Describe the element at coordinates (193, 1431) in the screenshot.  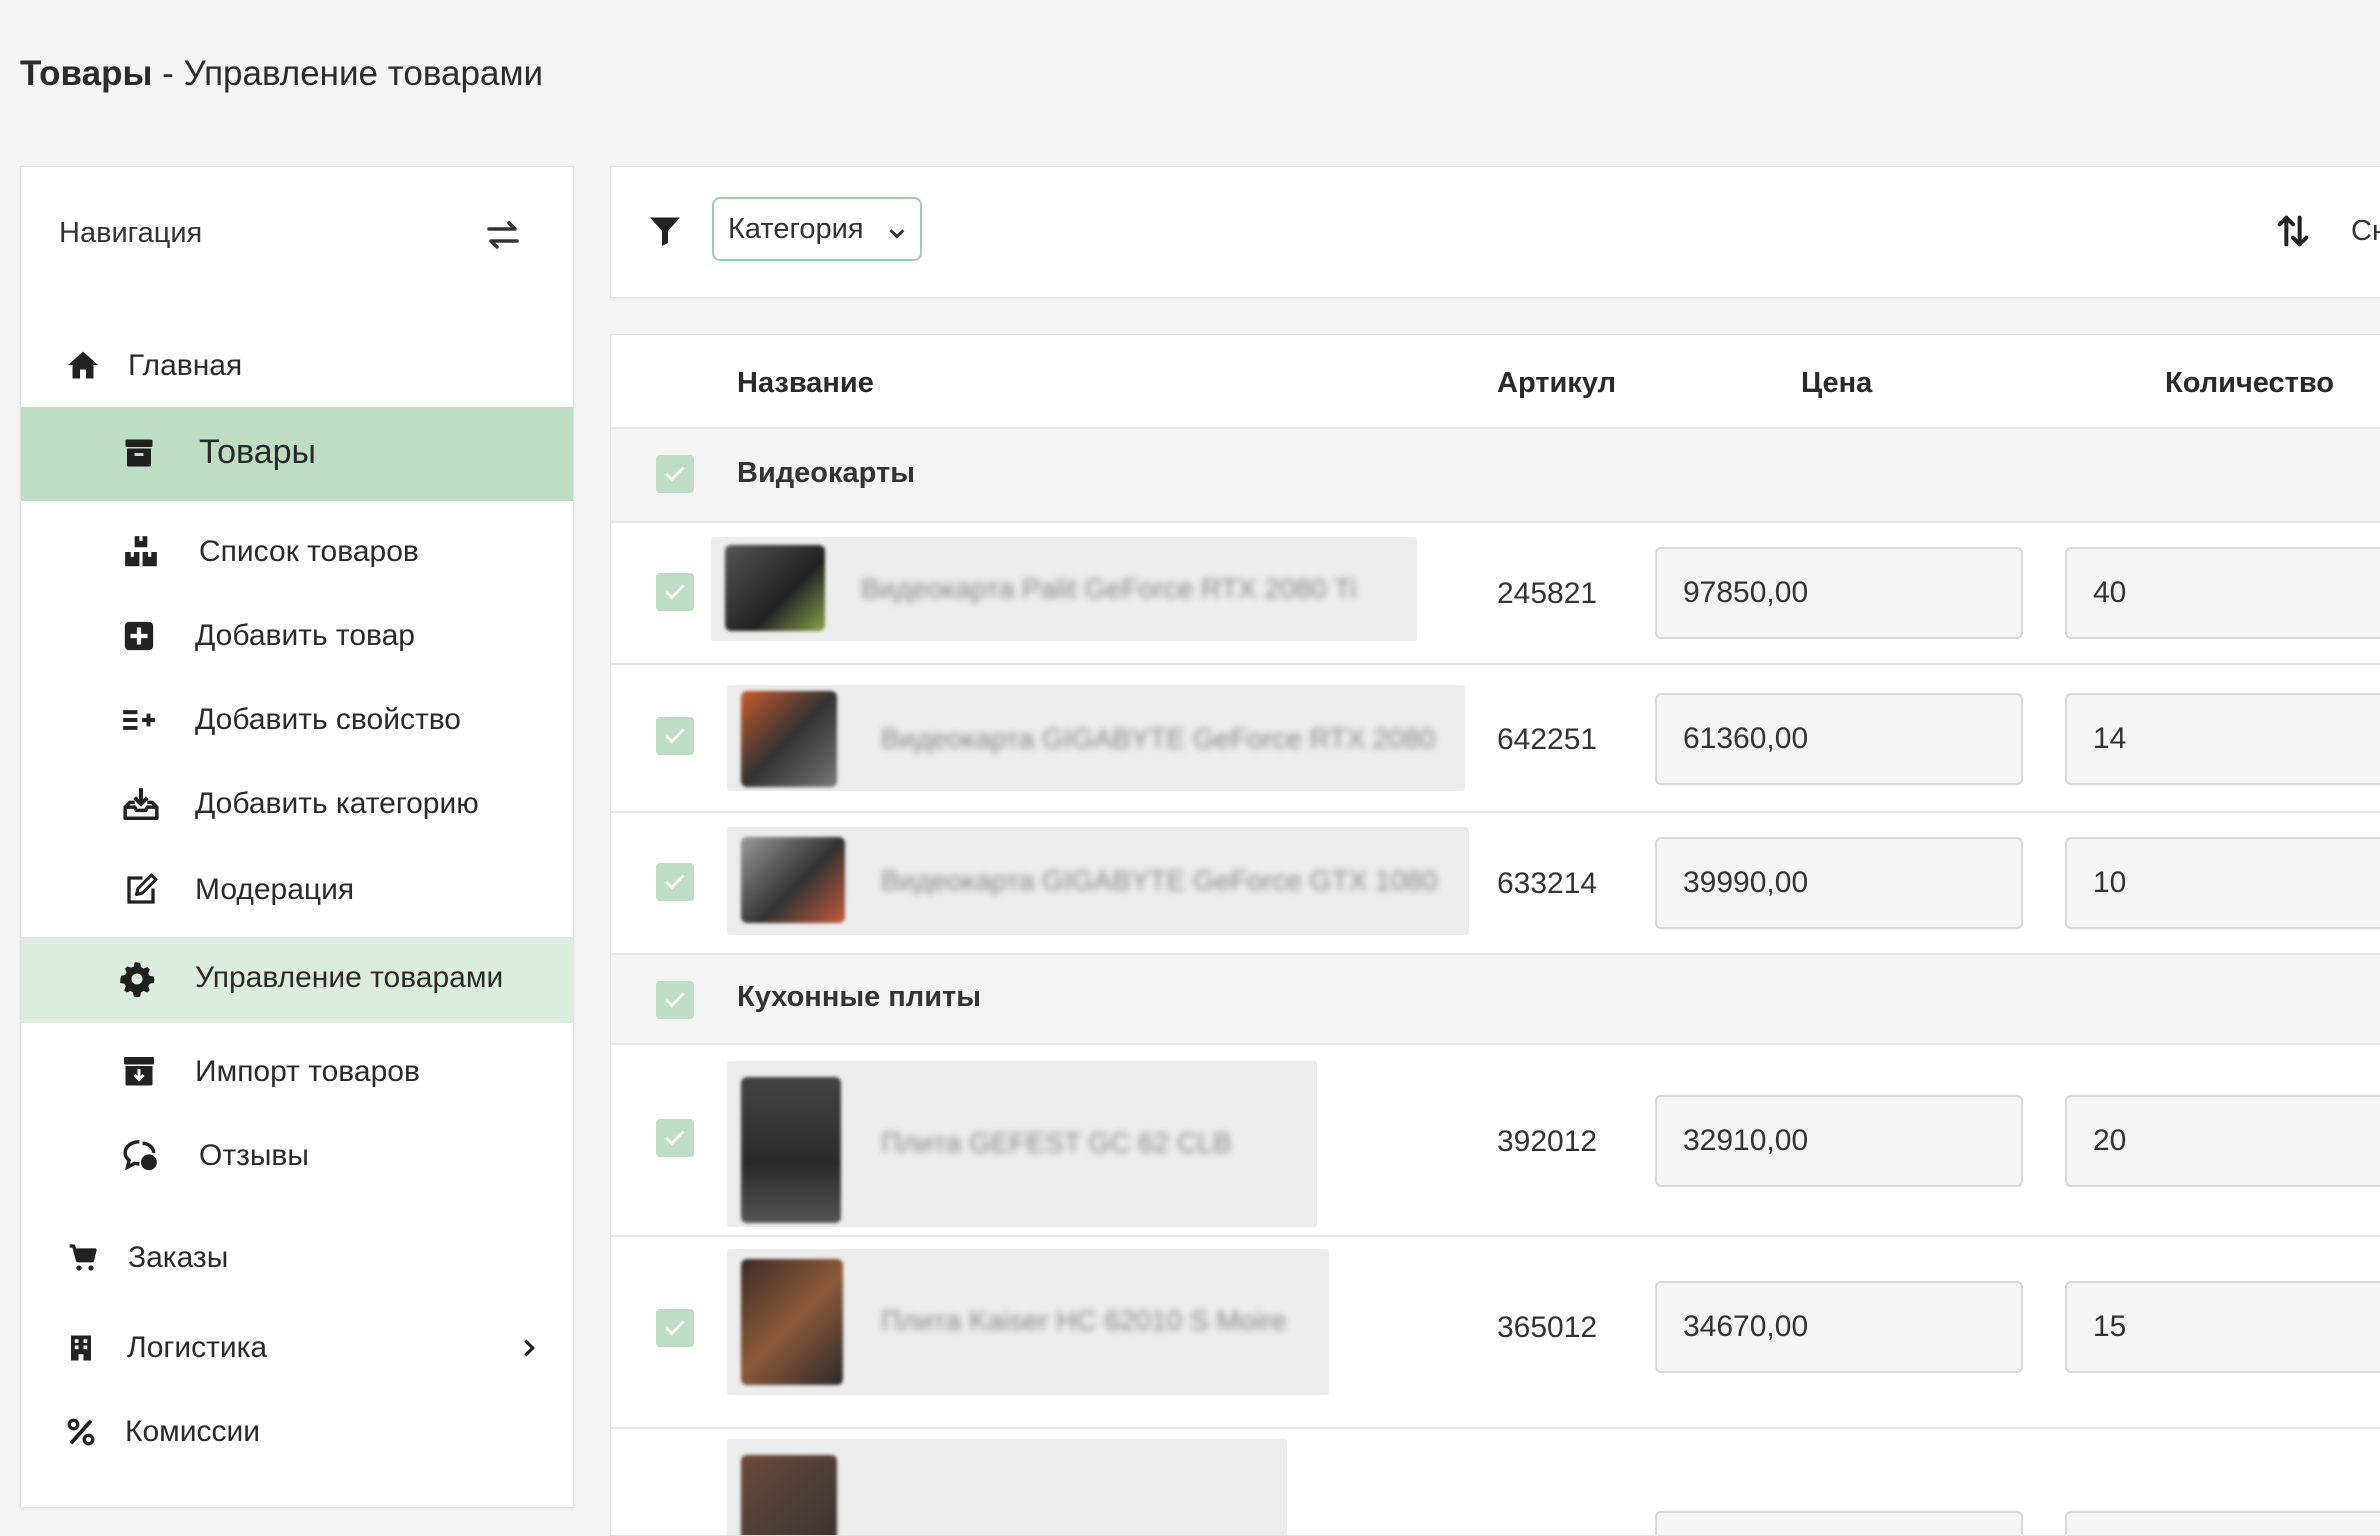
I see `sidebar-item-label: Комиссии` at that location.